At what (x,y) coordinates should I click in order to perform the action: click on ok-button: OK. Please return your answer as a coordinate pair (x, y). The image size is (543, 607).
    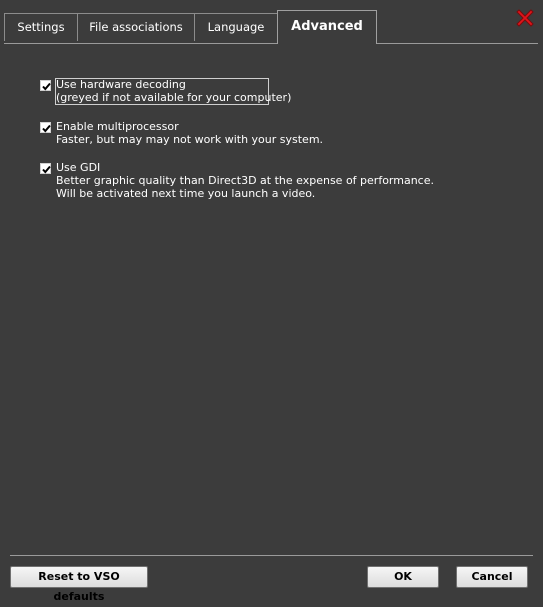
    Looking at the image, I should click on (403, 577).